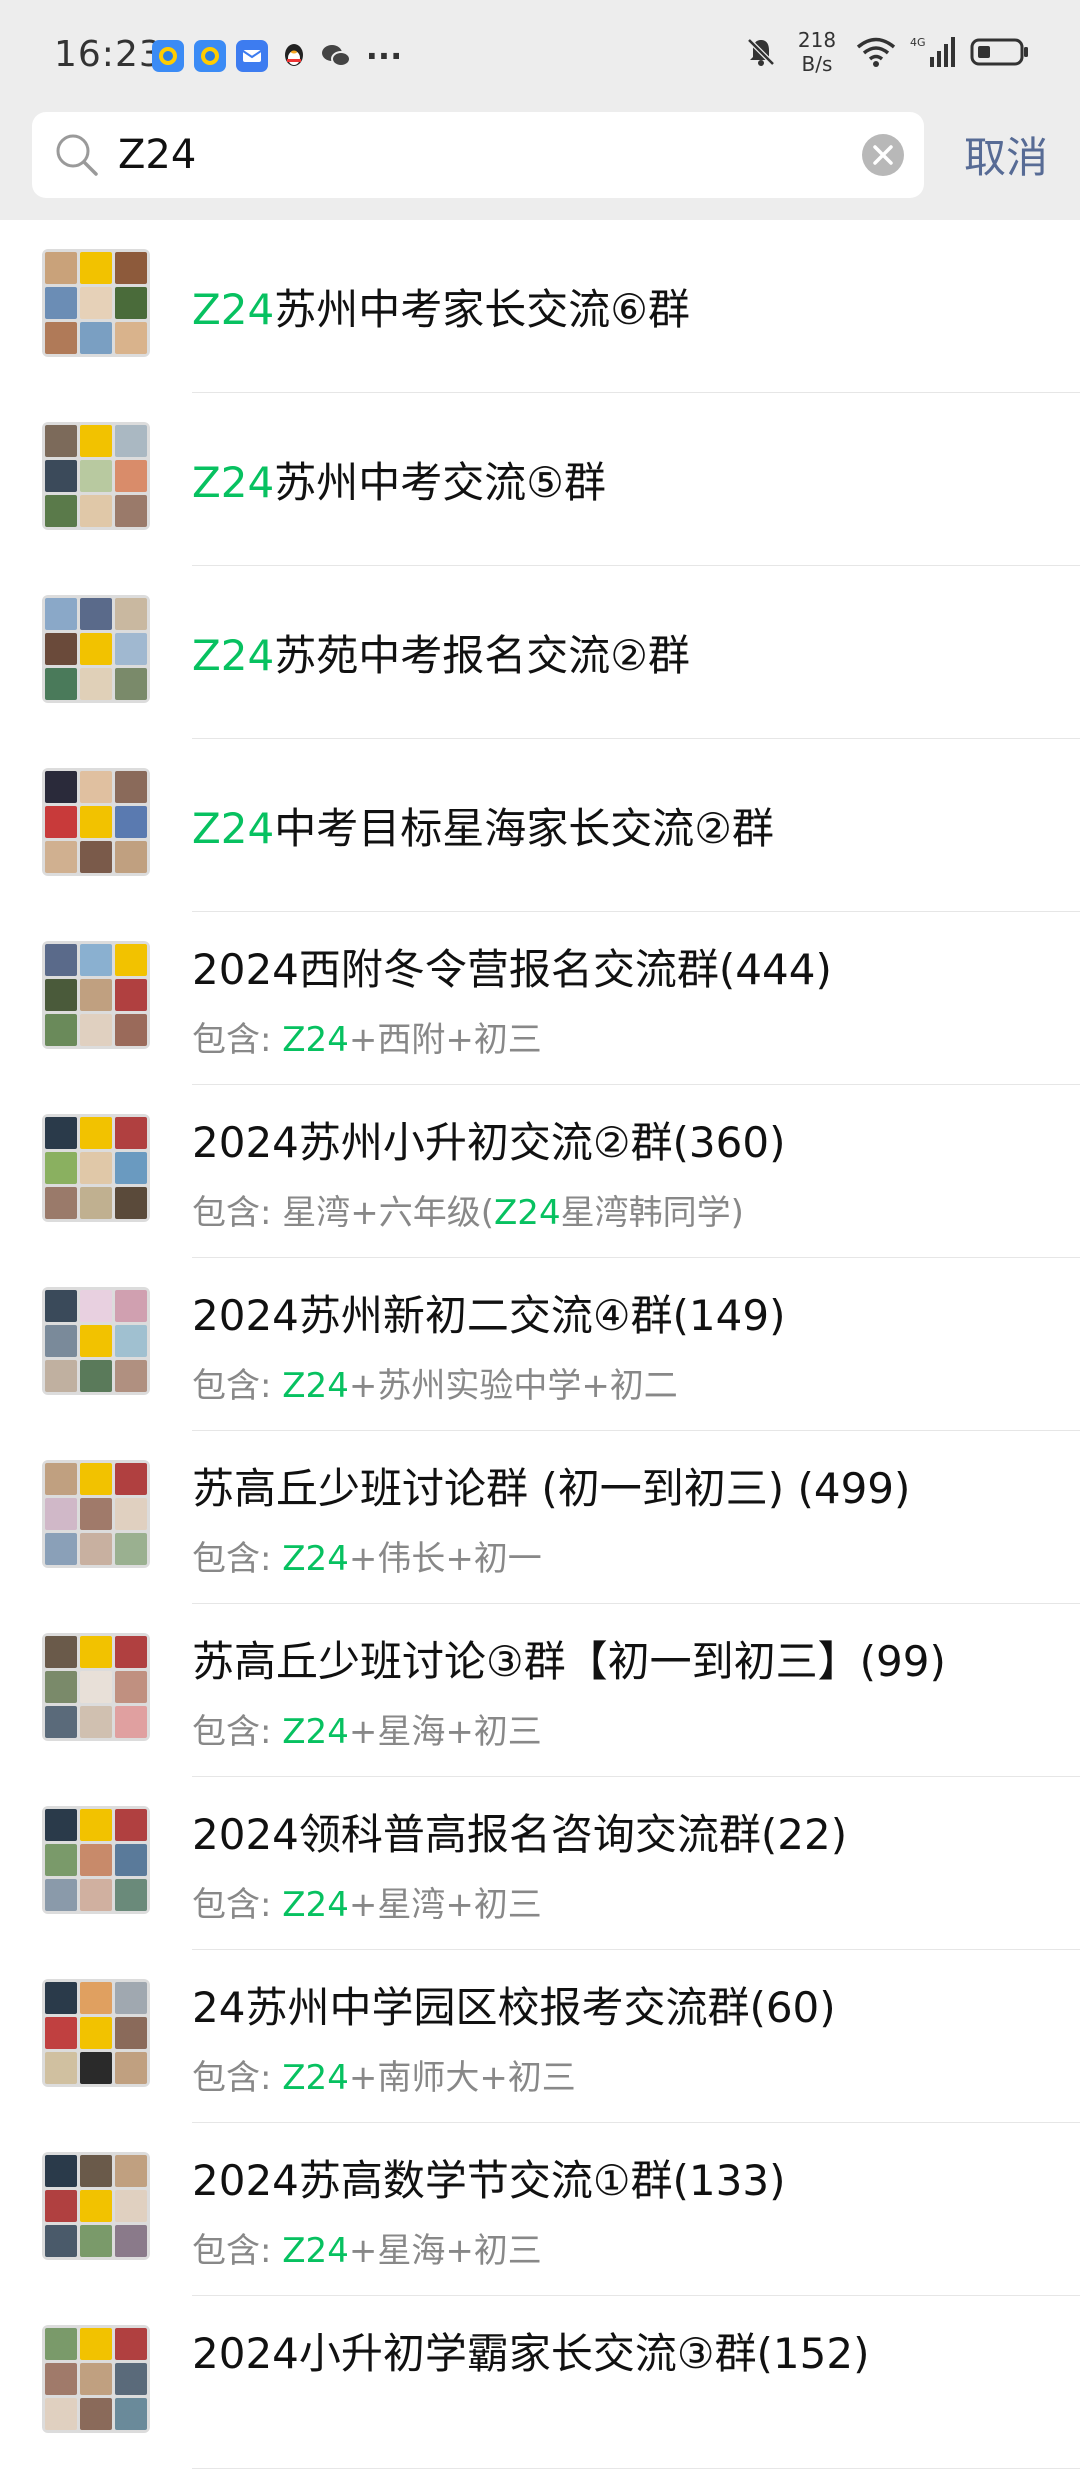  What do you see at coordinates (540, 2209) in the screenshot?
I see `result-item: 2024苏高数学节交流①群(133) 包含: Z24+星海+初三` at bounding box center [540, 2209].